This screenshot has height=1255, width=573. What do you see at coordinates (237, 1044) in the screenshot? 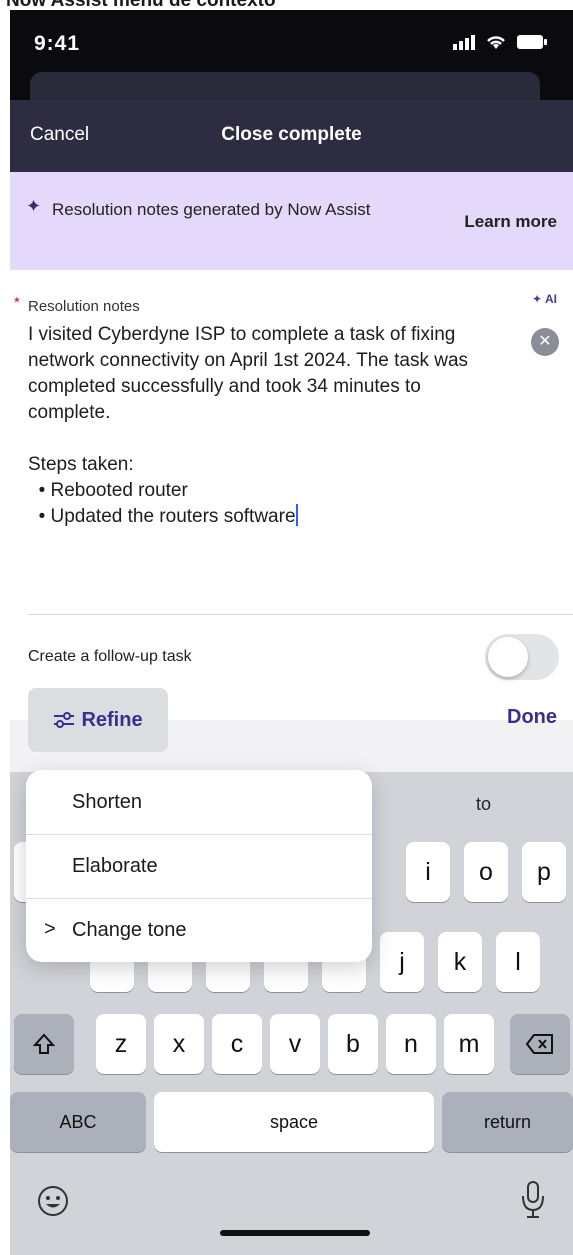
I see `key-c: c` at bounding box center [237, 1044].